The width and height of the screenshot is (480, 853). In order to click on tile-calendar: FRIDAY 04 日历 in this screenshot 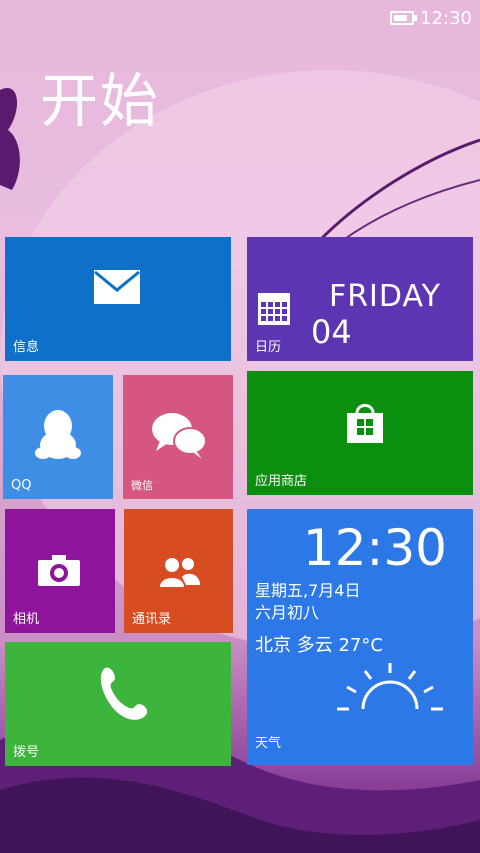, I will do `click(360, 299)`.